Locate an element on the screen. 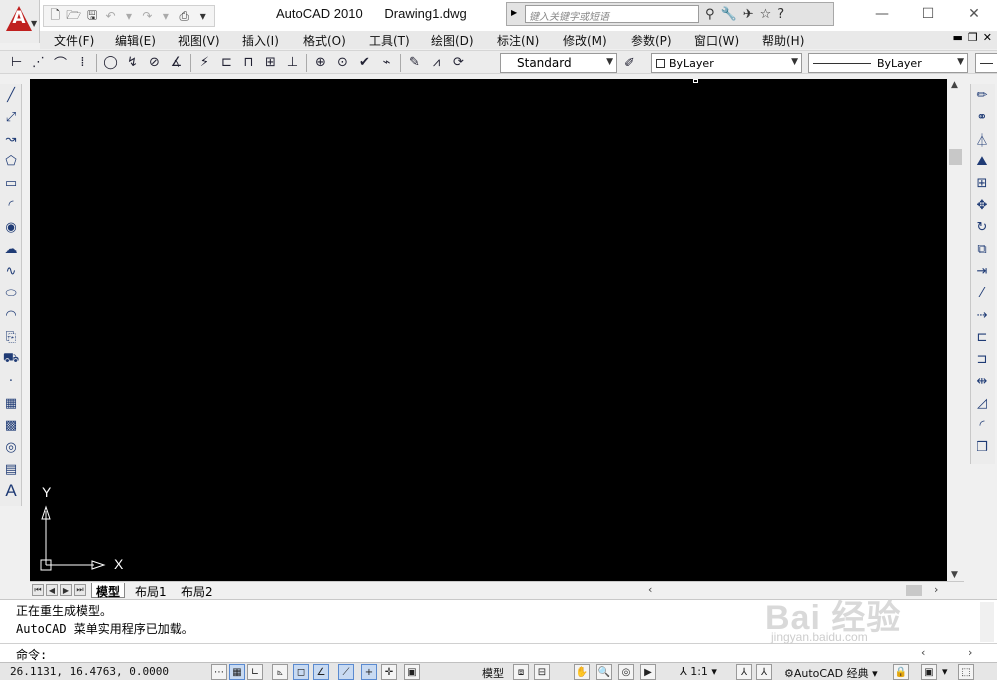 The image size is (997, 680). snap-mode-icon: ⋯ is located at coordinates (219, 672).